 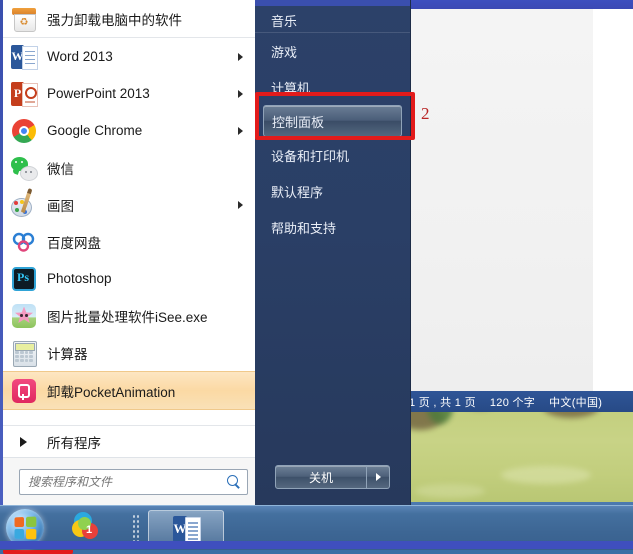 I want to click on calculator-icon, so click(x=24, y=353).